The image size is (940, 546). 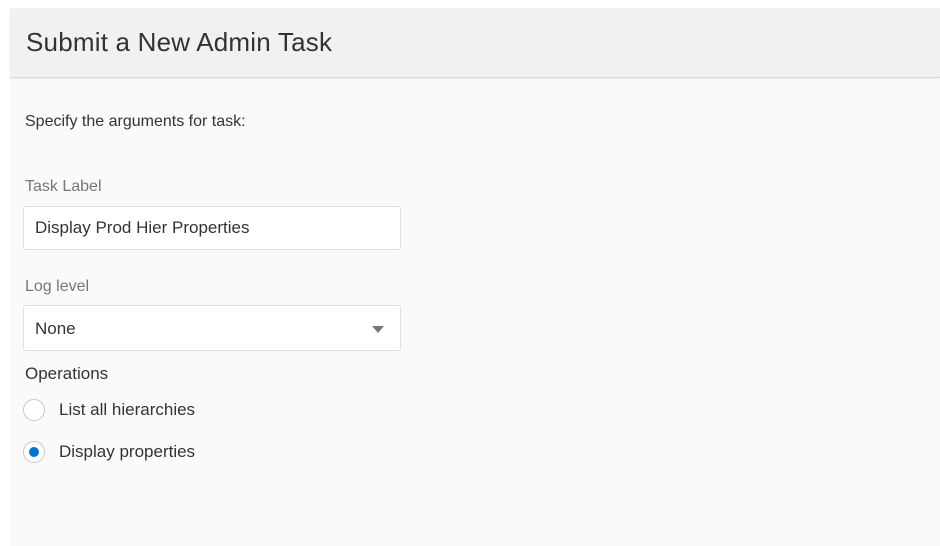 I want to click on dialog-title: Submit a New Admin Task, so click(x=179, y=42).